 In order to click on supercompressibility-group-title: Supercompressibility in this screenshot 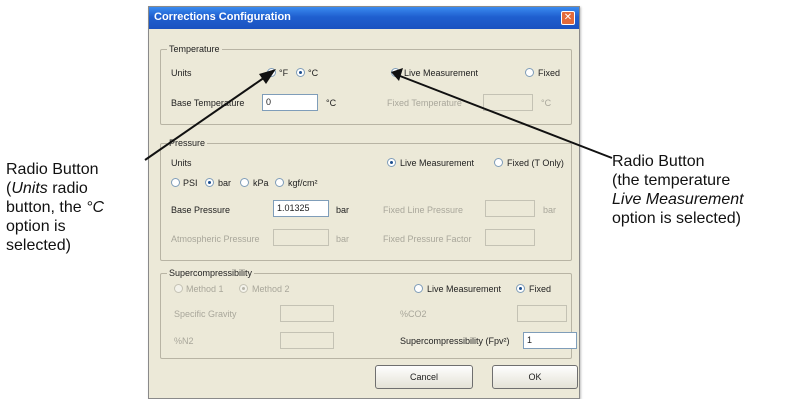, I will do `click(211, 273)`.